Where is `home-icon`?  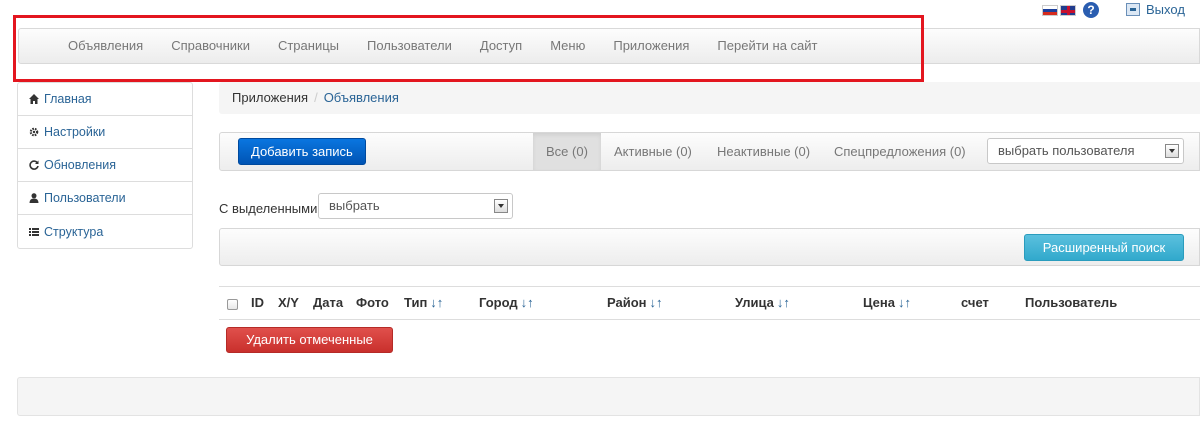
home-icon is located at coordinates (34, 99).